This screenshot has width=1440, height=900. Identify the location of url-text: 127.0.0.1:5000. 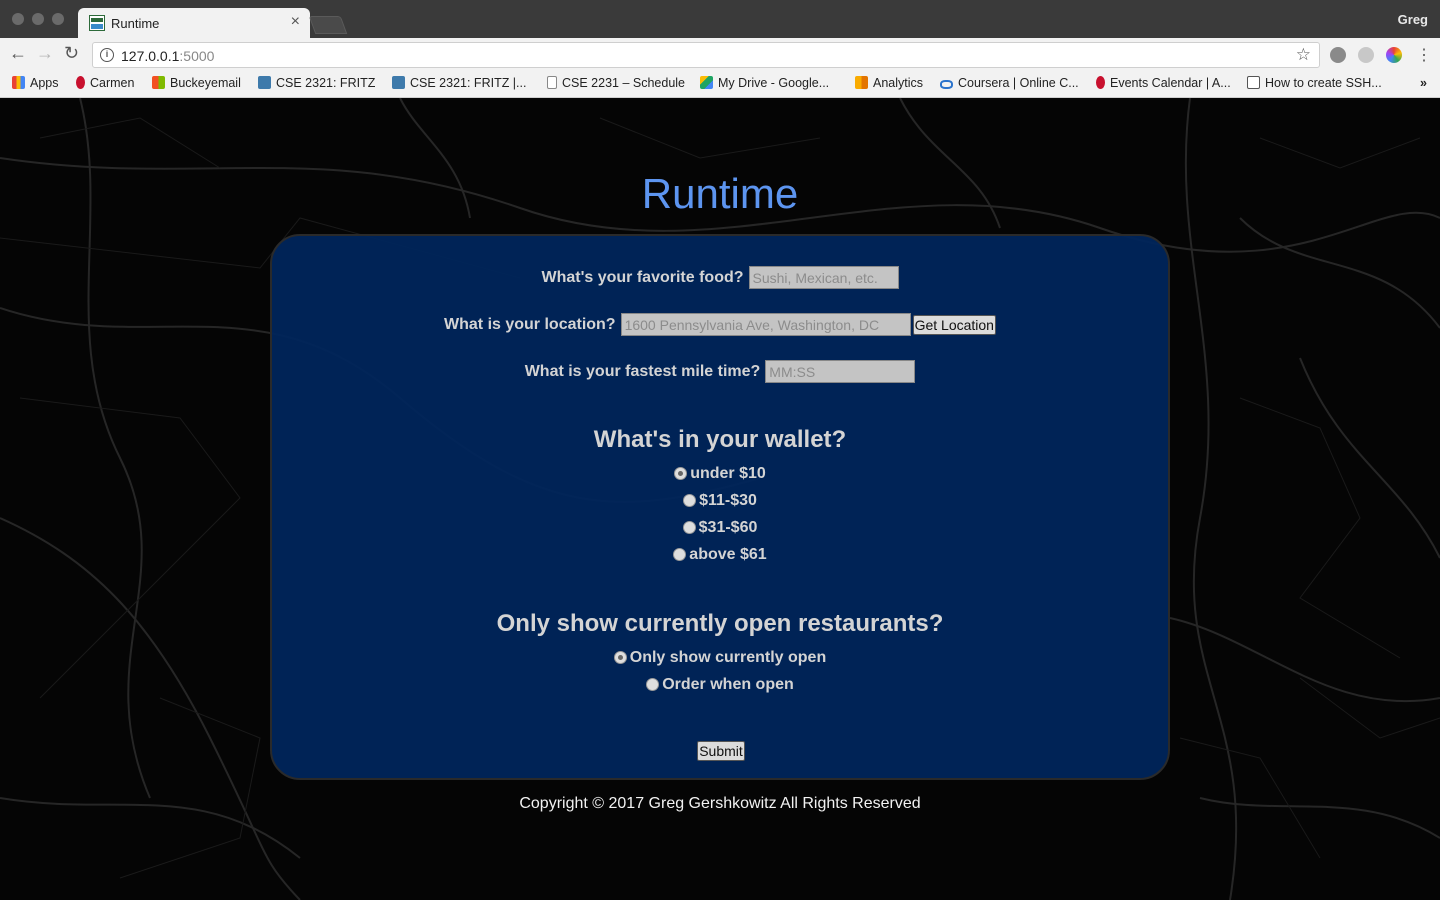
(168, 56).